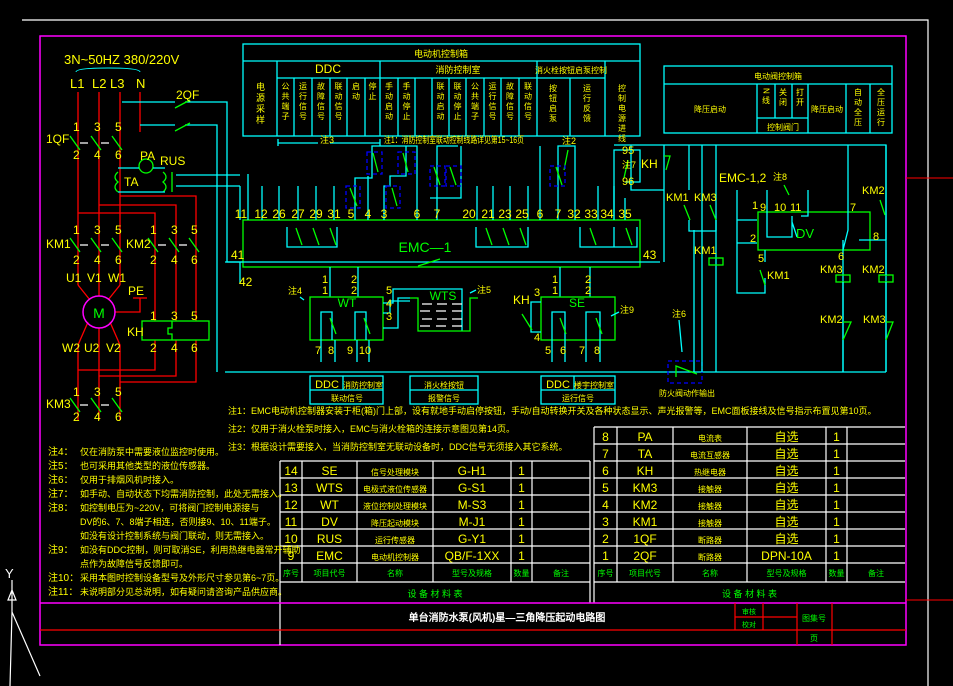 This screenshot has width=953, height=686. What do you see at coordinates (437, 214) in the screenshot?
I see `emc-terminal: 7` at bounding box center [437, 214].